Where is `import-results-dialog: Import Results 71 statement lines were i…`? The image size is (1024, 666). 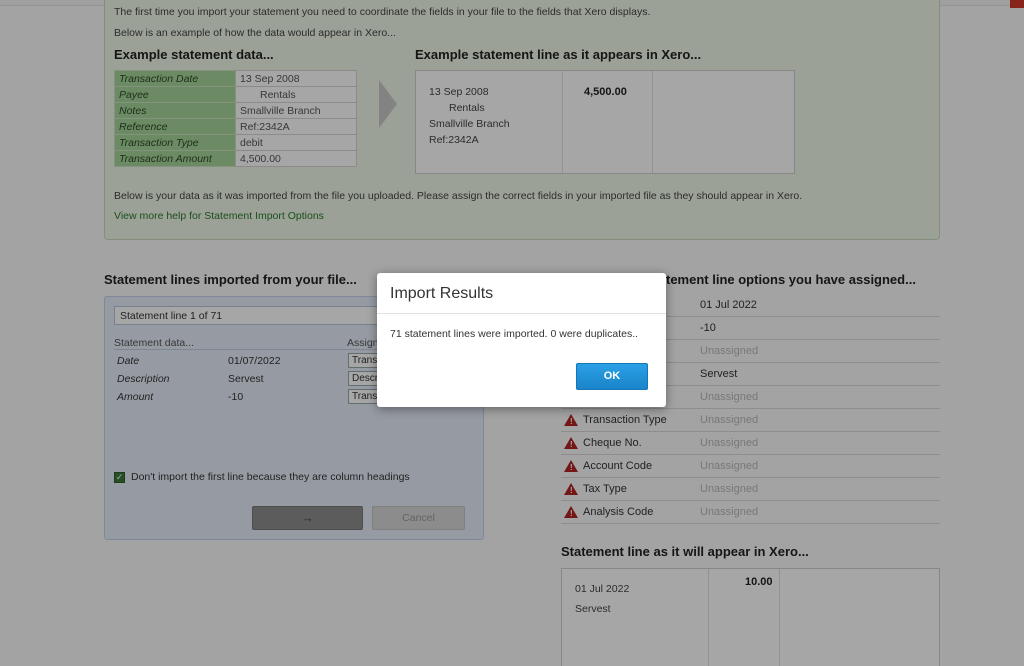
import-results-dialog: Import Results 71 statement lines were i… is located at coordinates (521, 340).